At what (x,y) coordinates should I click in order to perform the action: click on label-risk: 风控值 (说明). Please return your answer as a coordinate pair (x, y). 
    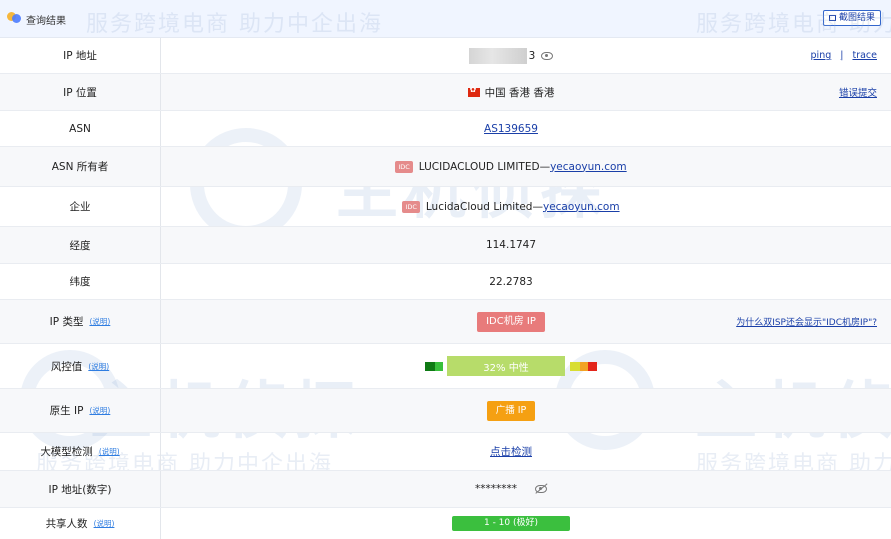
    Looking at the image, I should click on (80, 366).